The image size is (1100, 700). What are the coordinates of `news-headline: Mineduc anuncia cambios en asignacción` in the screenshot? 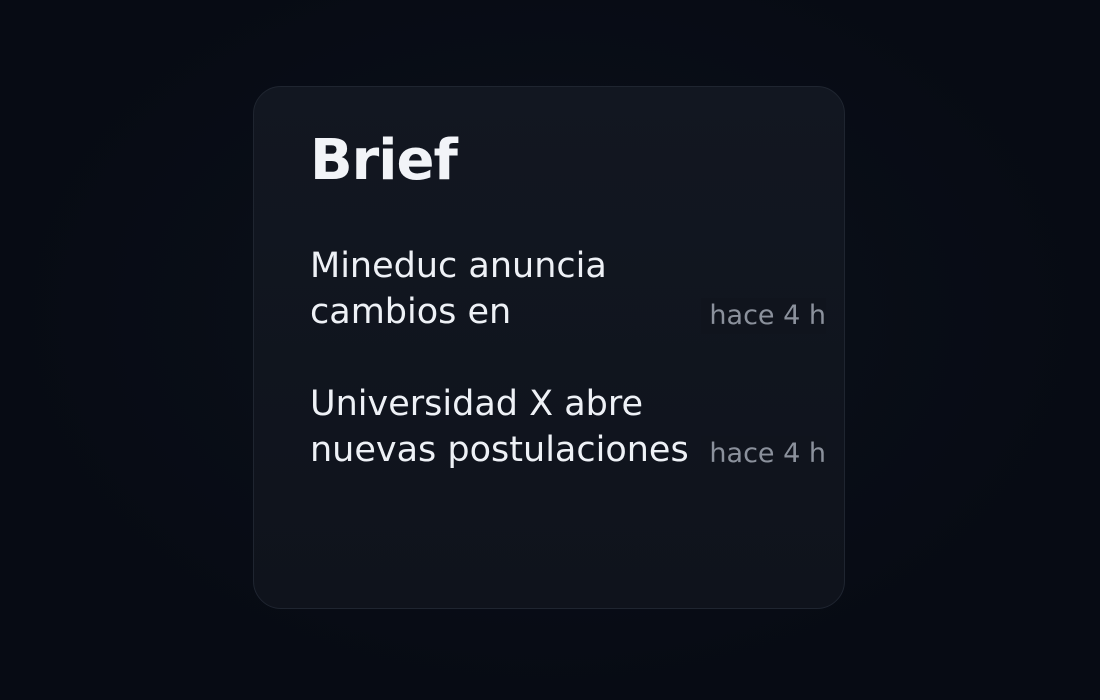 It's located at (500, 289).